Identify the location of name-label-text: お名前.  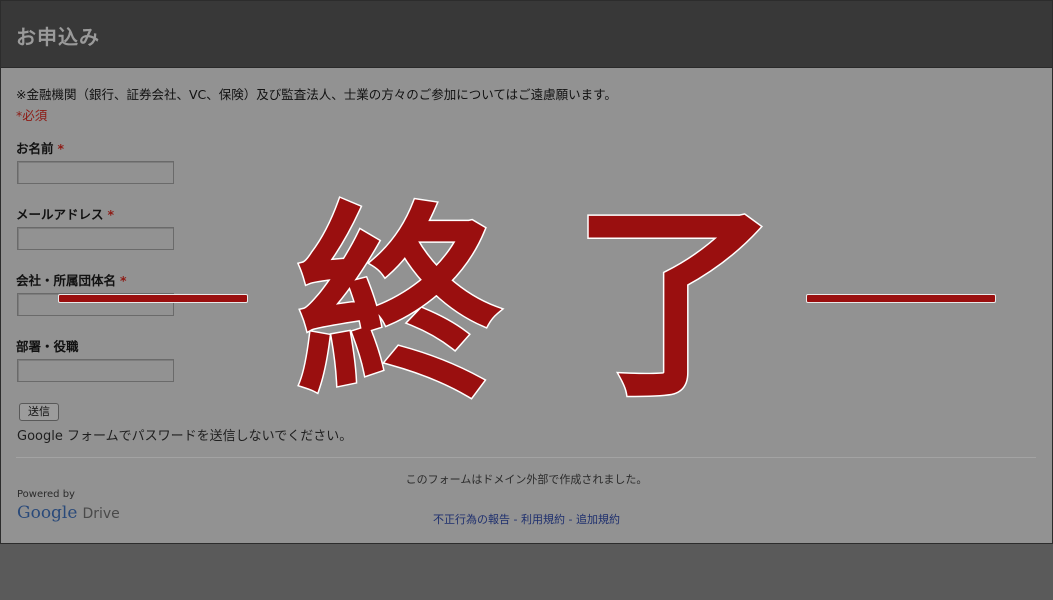
(35, 148).